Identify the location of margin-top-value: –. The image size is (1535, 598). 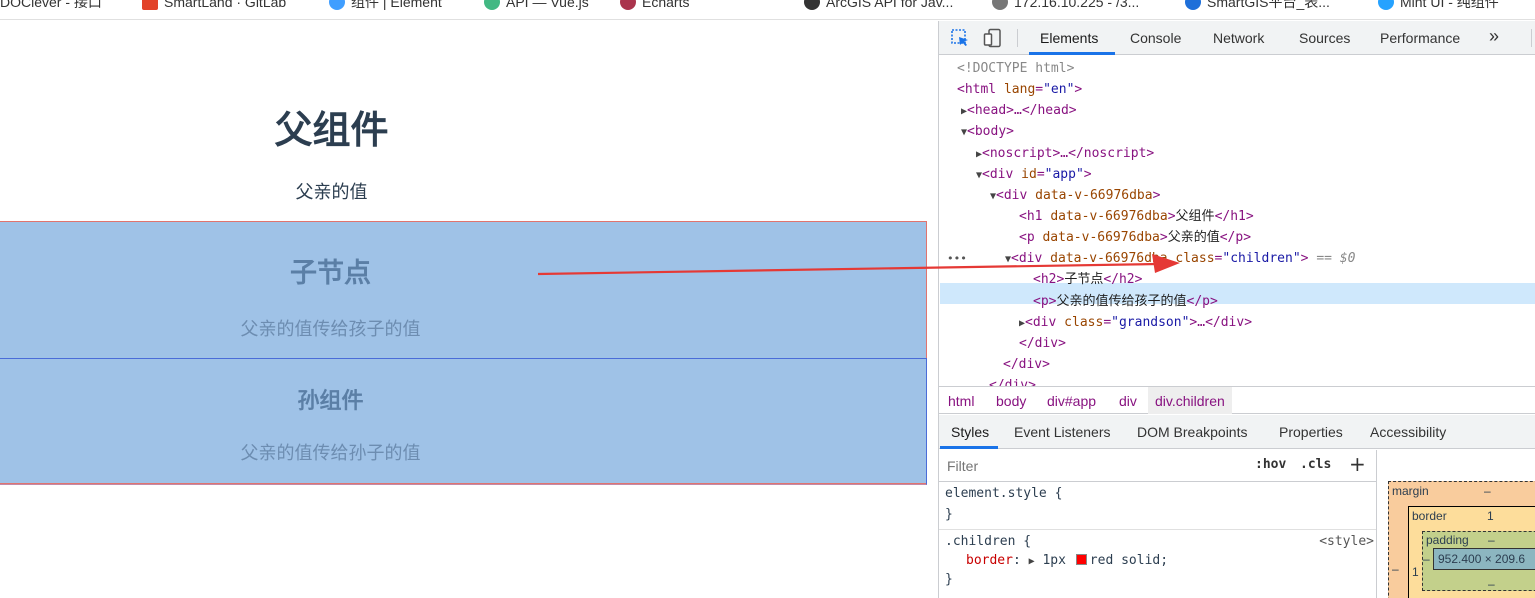
(1487, 491).